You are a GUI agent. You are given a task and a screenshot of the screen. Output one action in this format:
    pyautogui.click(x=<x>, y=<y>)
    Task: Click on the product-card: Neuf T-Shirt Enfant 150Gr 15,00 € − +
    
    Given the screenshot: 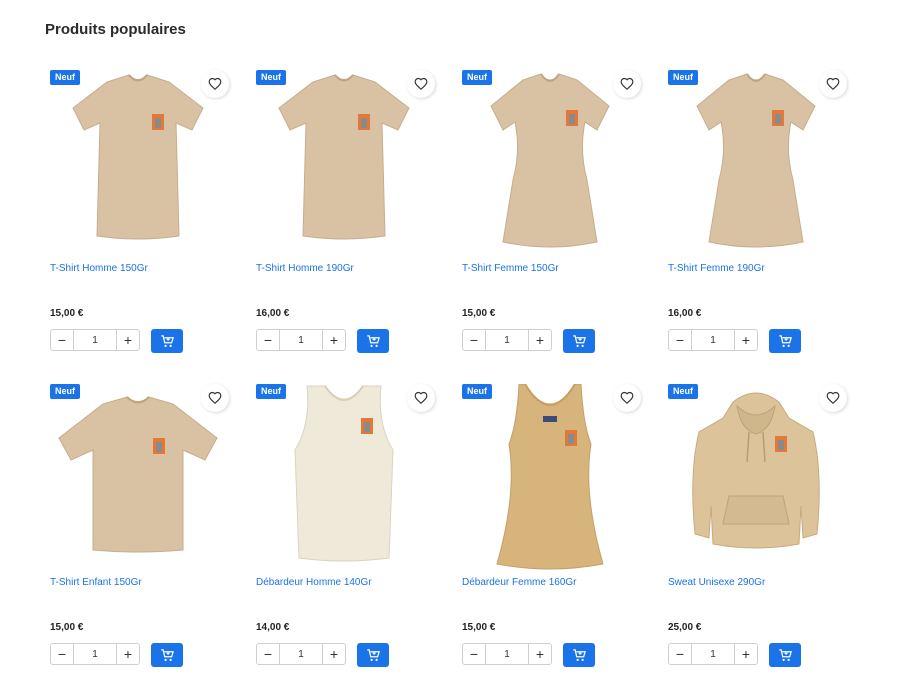 What is the action you would take?
    pyautogui.click(x=138, y=534)
    